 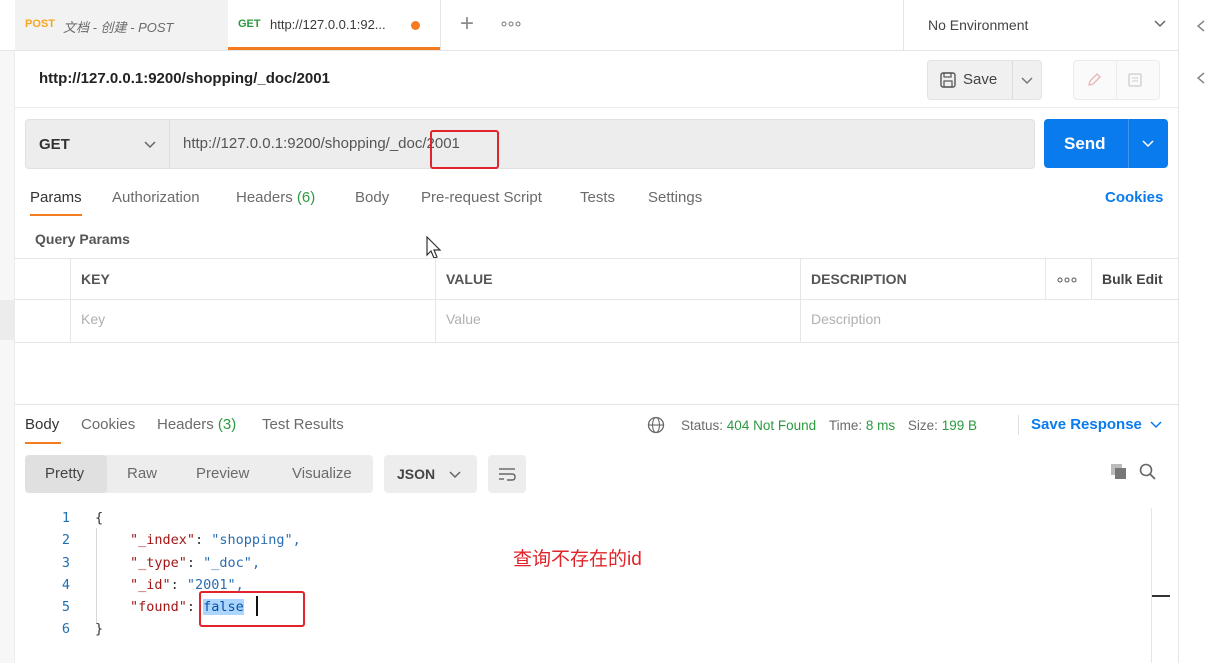 What do you see at coordinates (108, 424) in the screenshot?
I see `resp-tab-cookies: Cookies` at bounding box center [108, 424].